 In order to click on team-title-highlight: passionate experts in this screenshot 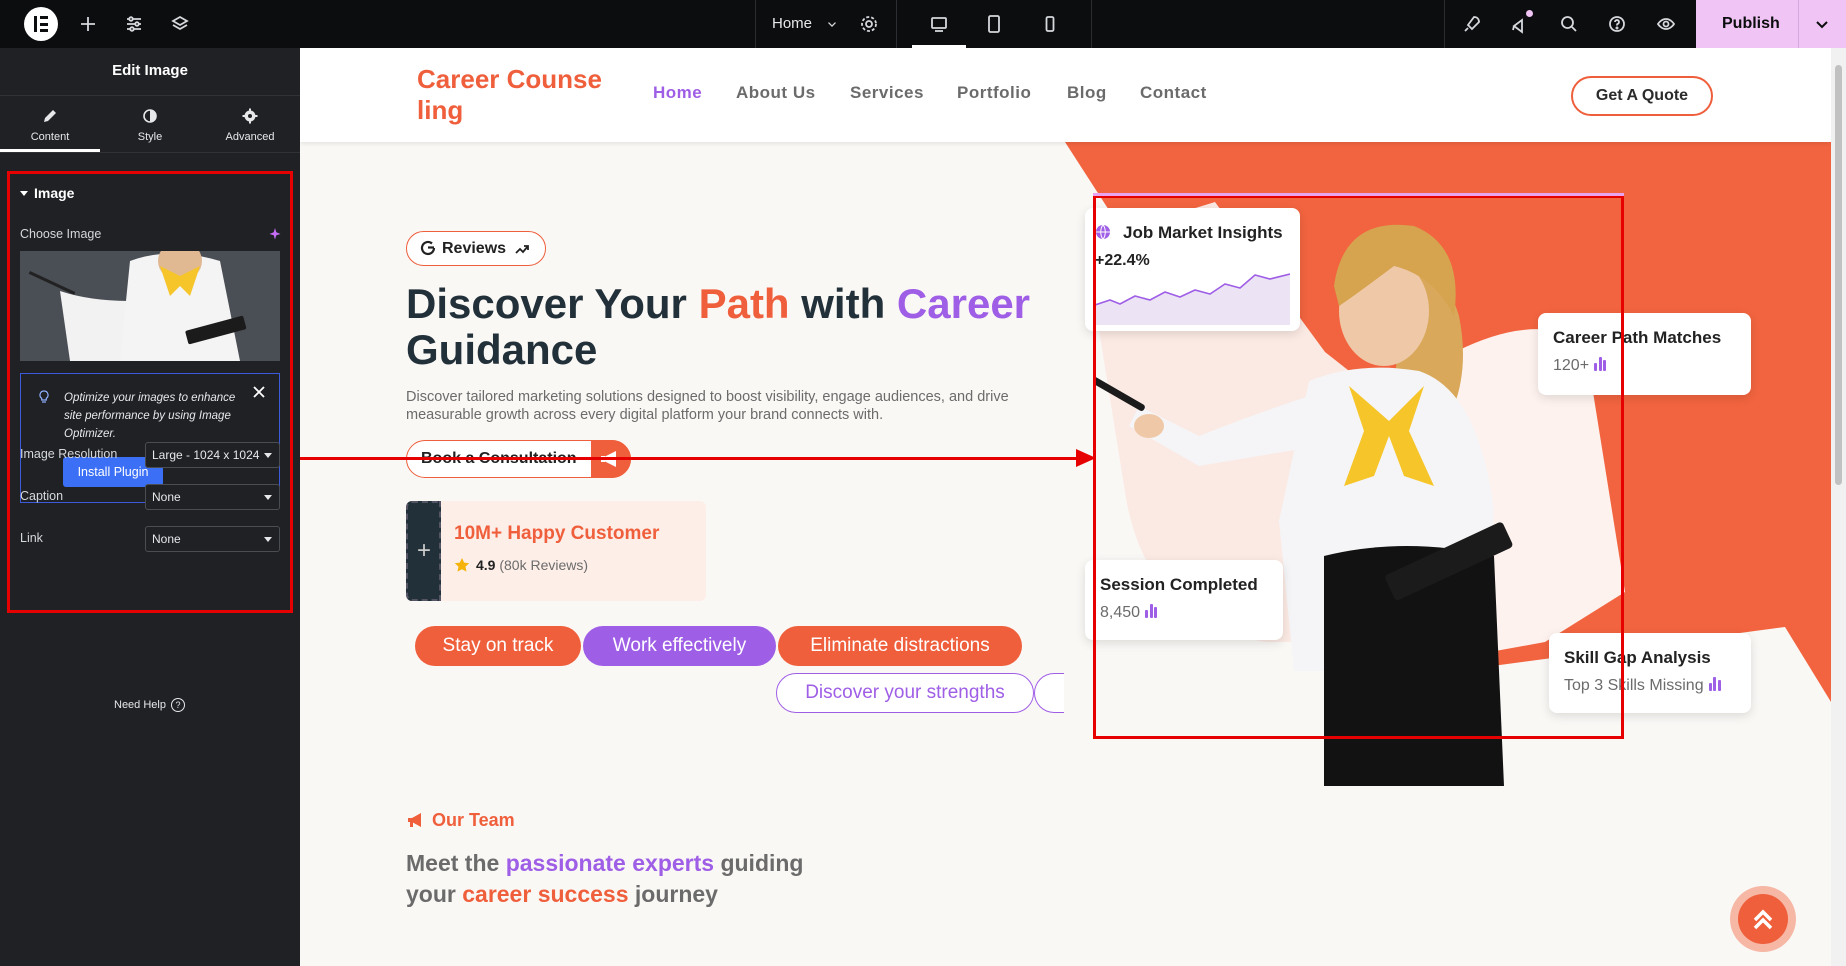, I will do `click(610, 863)`.